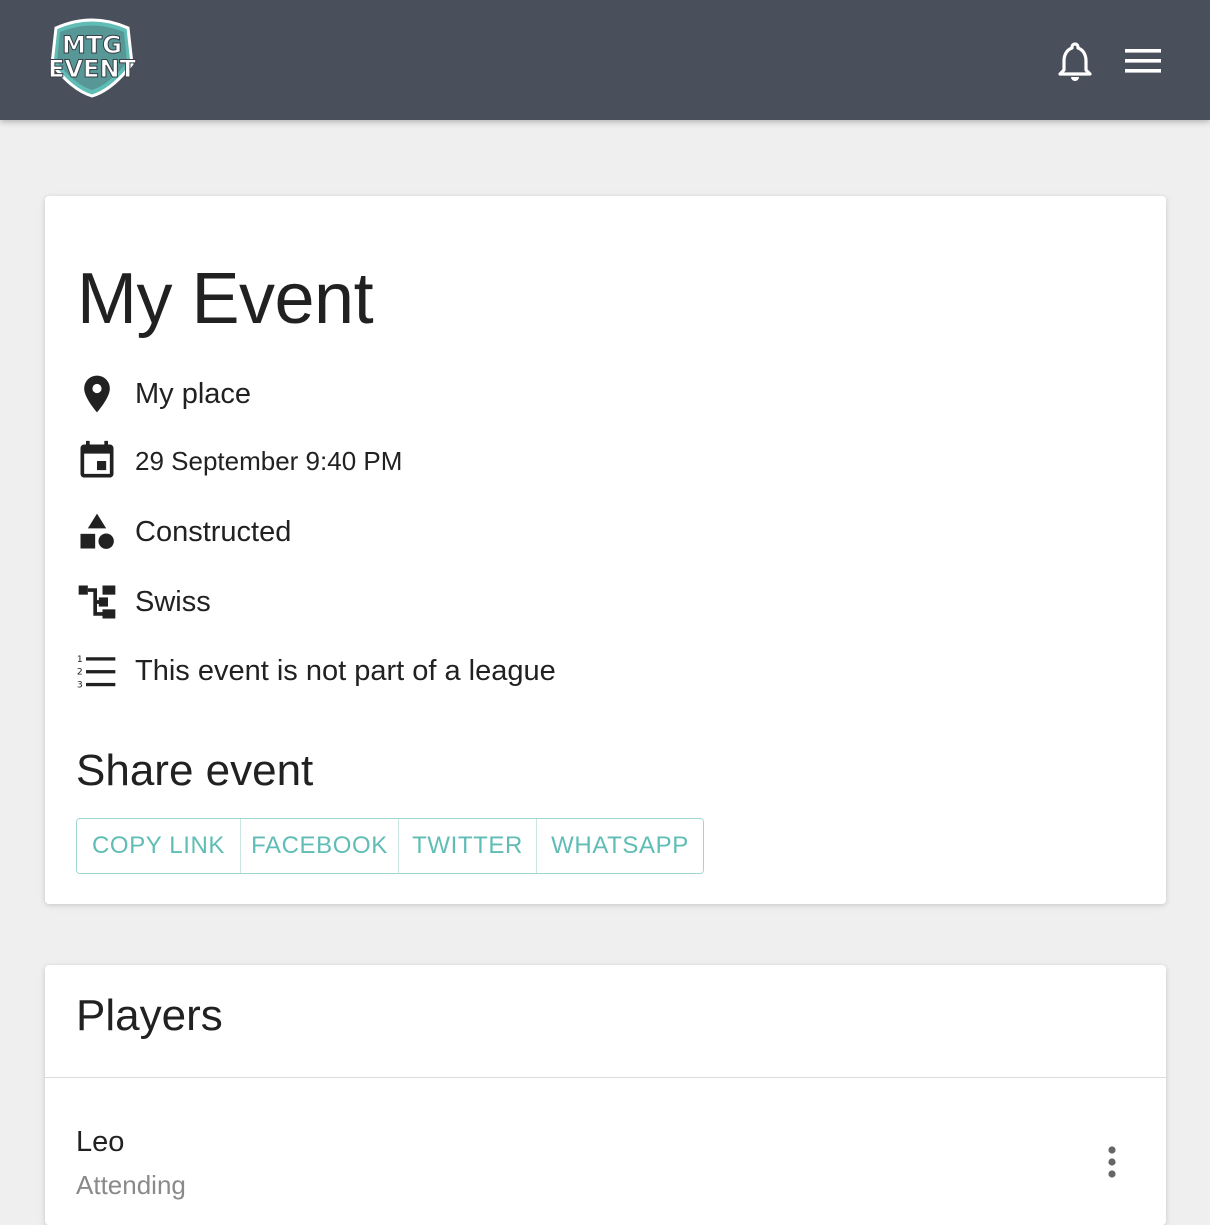 Image resolution: width=1210 pixels, height=1225 pixels. I want to click on player-status: Attending, so click(131, 1185).